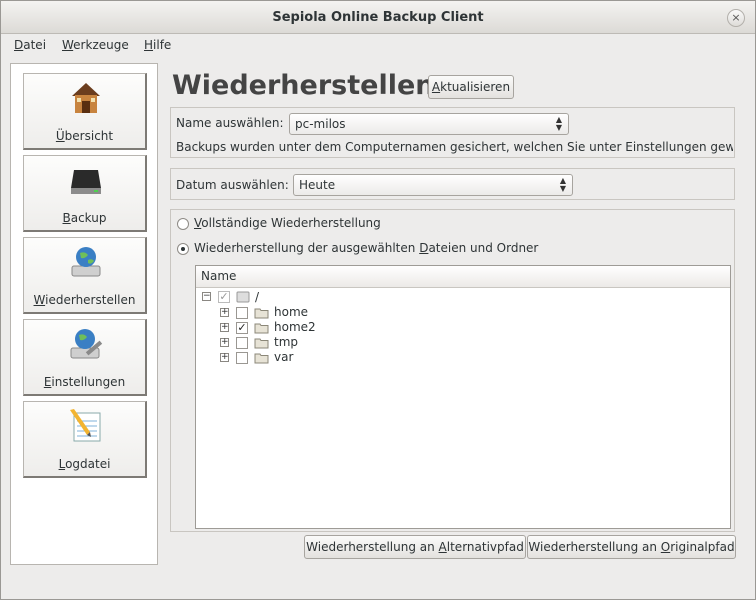 The image size is (756, 600). Describe the element at coordinates (86, 98) in the screenshot. I see `house-icon` at that location.